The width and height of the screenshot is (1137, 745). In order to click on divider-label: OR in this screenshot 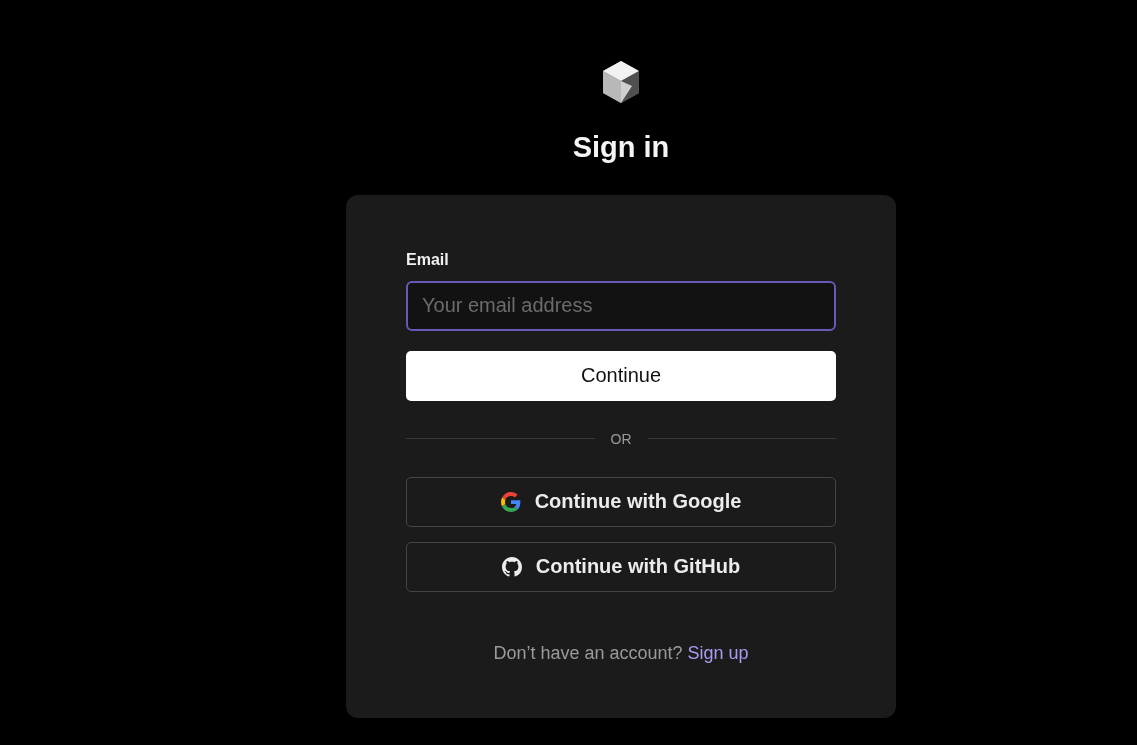, I will do `click(621, 438)`.